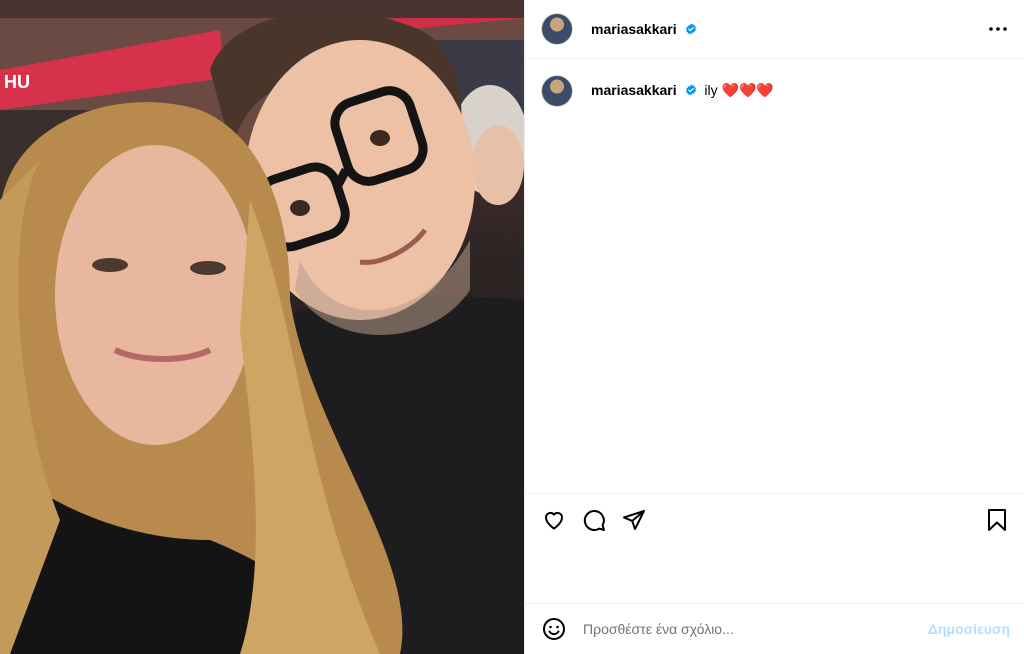 The width and height of the screenshot is (1024, 654). Describe the element at coordinates (749, 629) in the screenshot. I see `comment-input` at that location.